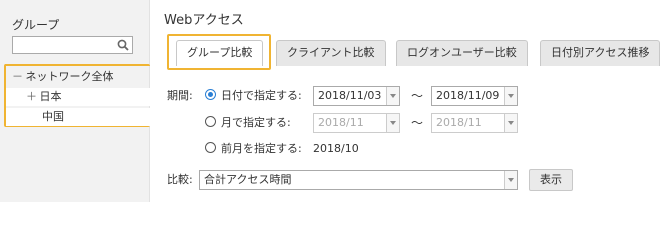  I want to click on month-to-select: 2018/11, so click(474, 123).